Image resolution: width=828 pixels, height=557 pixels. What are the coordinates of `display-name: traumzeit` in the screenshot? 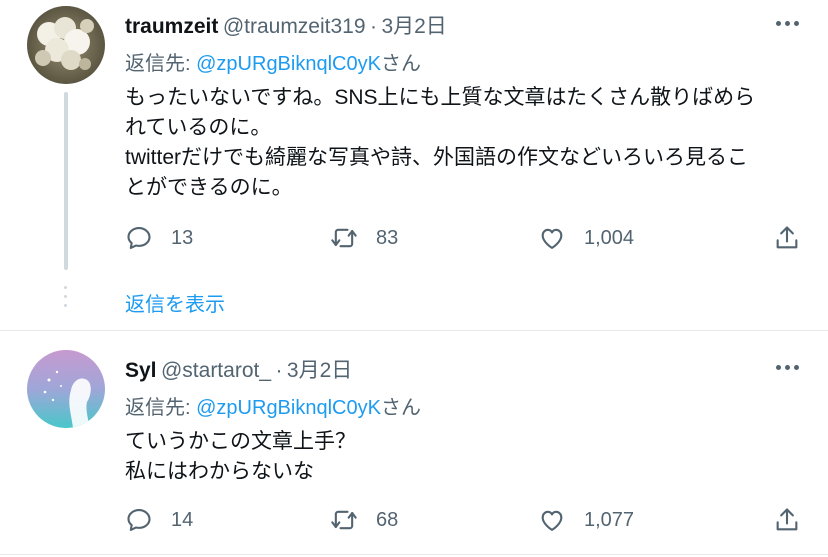 It's located at (171, 26).